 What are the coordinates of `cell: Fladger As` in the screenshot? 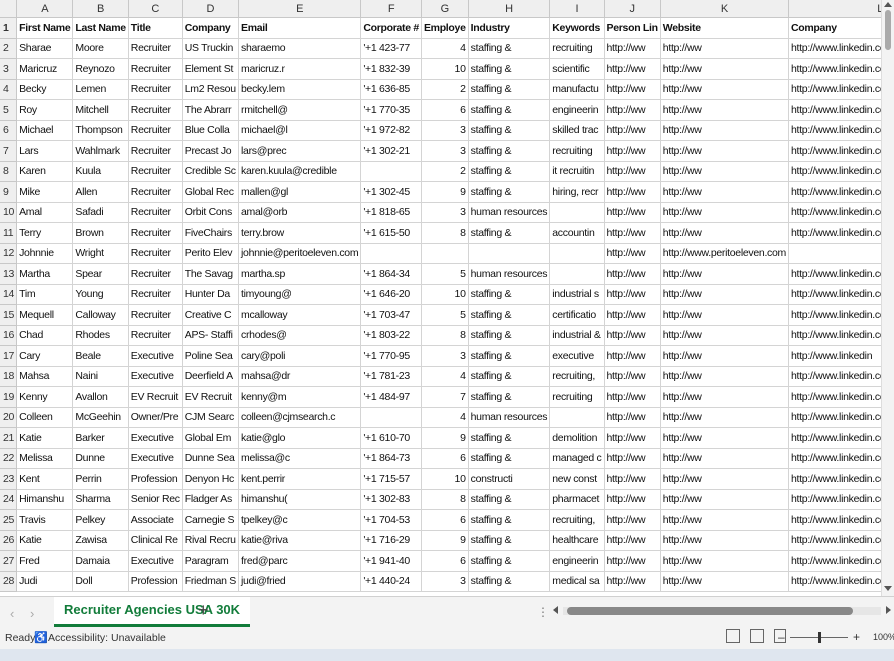 It's located at (211, 499).